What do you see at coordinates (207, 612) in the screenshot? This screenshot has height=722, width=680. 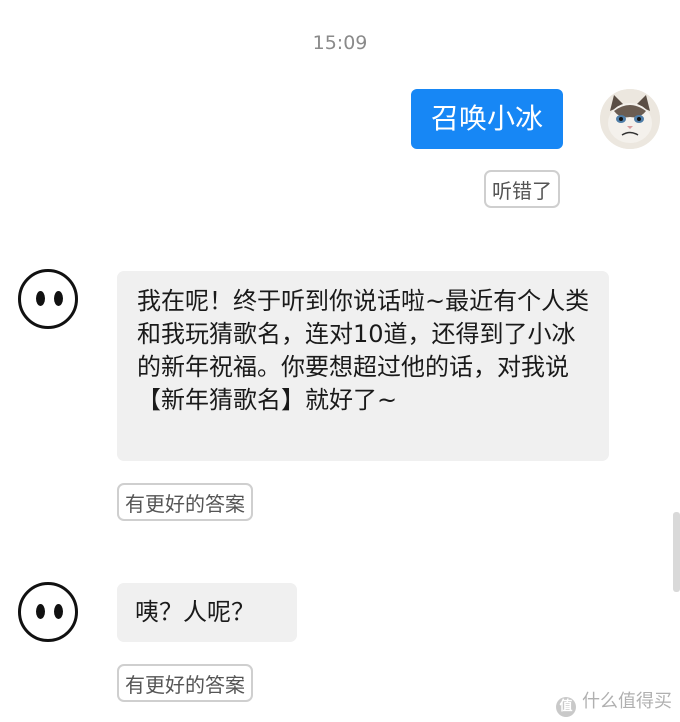 I see `bot-message-bubble: 咦？人呢？` at bounding box center [207, 612].